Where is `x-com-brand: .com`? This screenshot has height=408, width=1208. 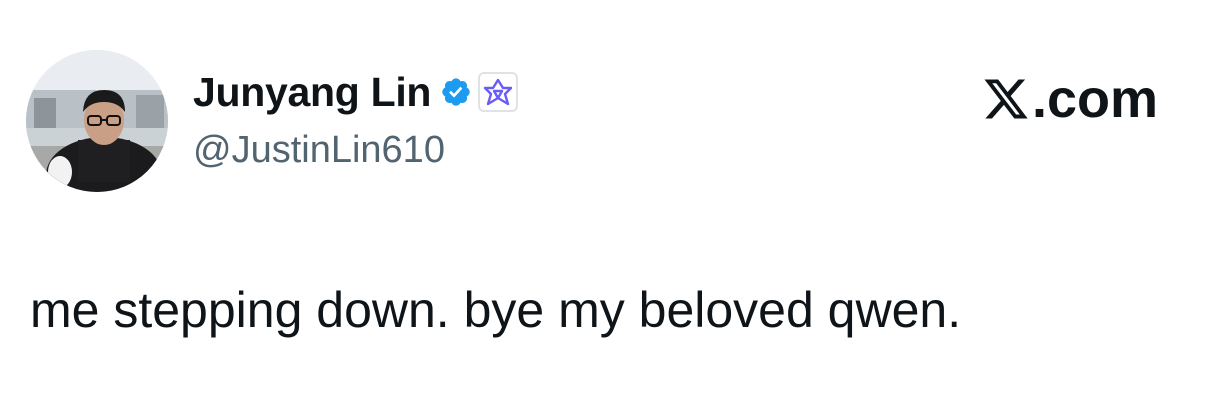 x-com-brand: .com is located at coordinates (1070, 99).